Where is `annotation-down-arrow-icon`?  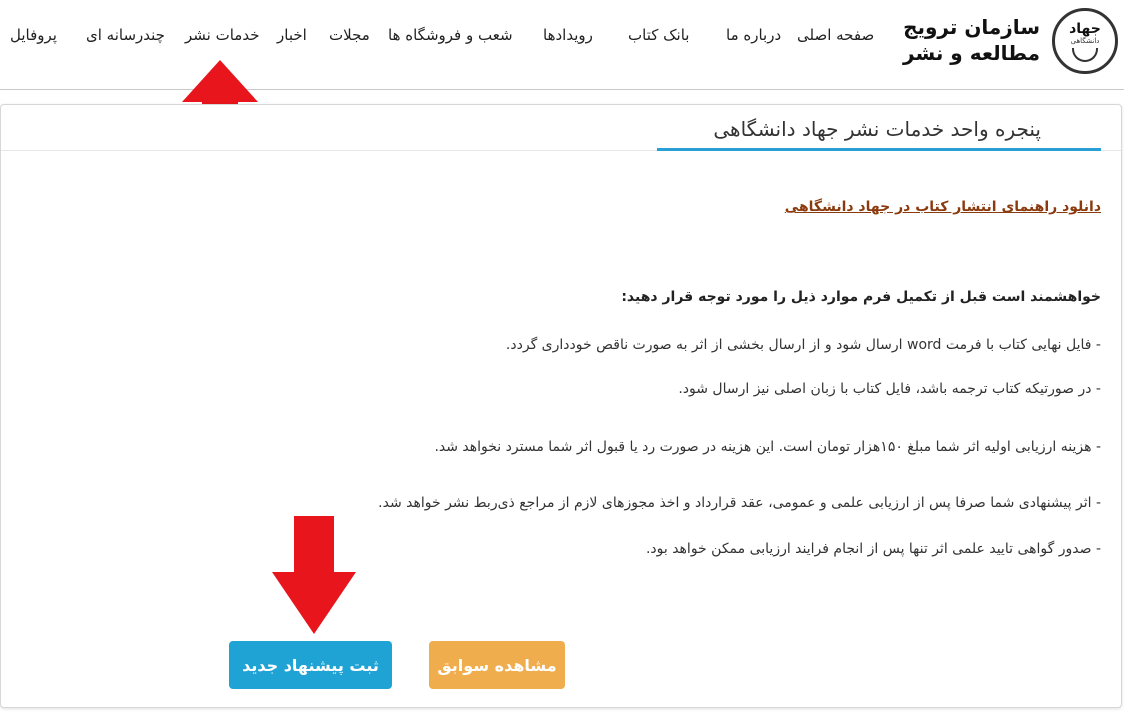 annotation-down-arrow-icon is located at coordinates (314, 575).